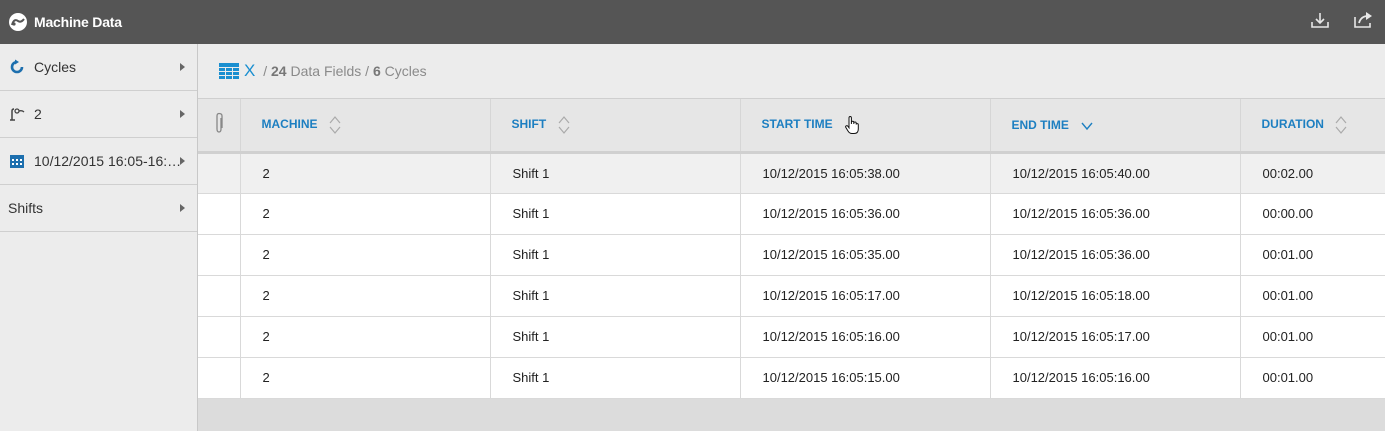 This screenshot has height=431, width=1385. Describe the element at coordinates (219, 123) in the screenshot. I see `paperclip-icon` at that location.